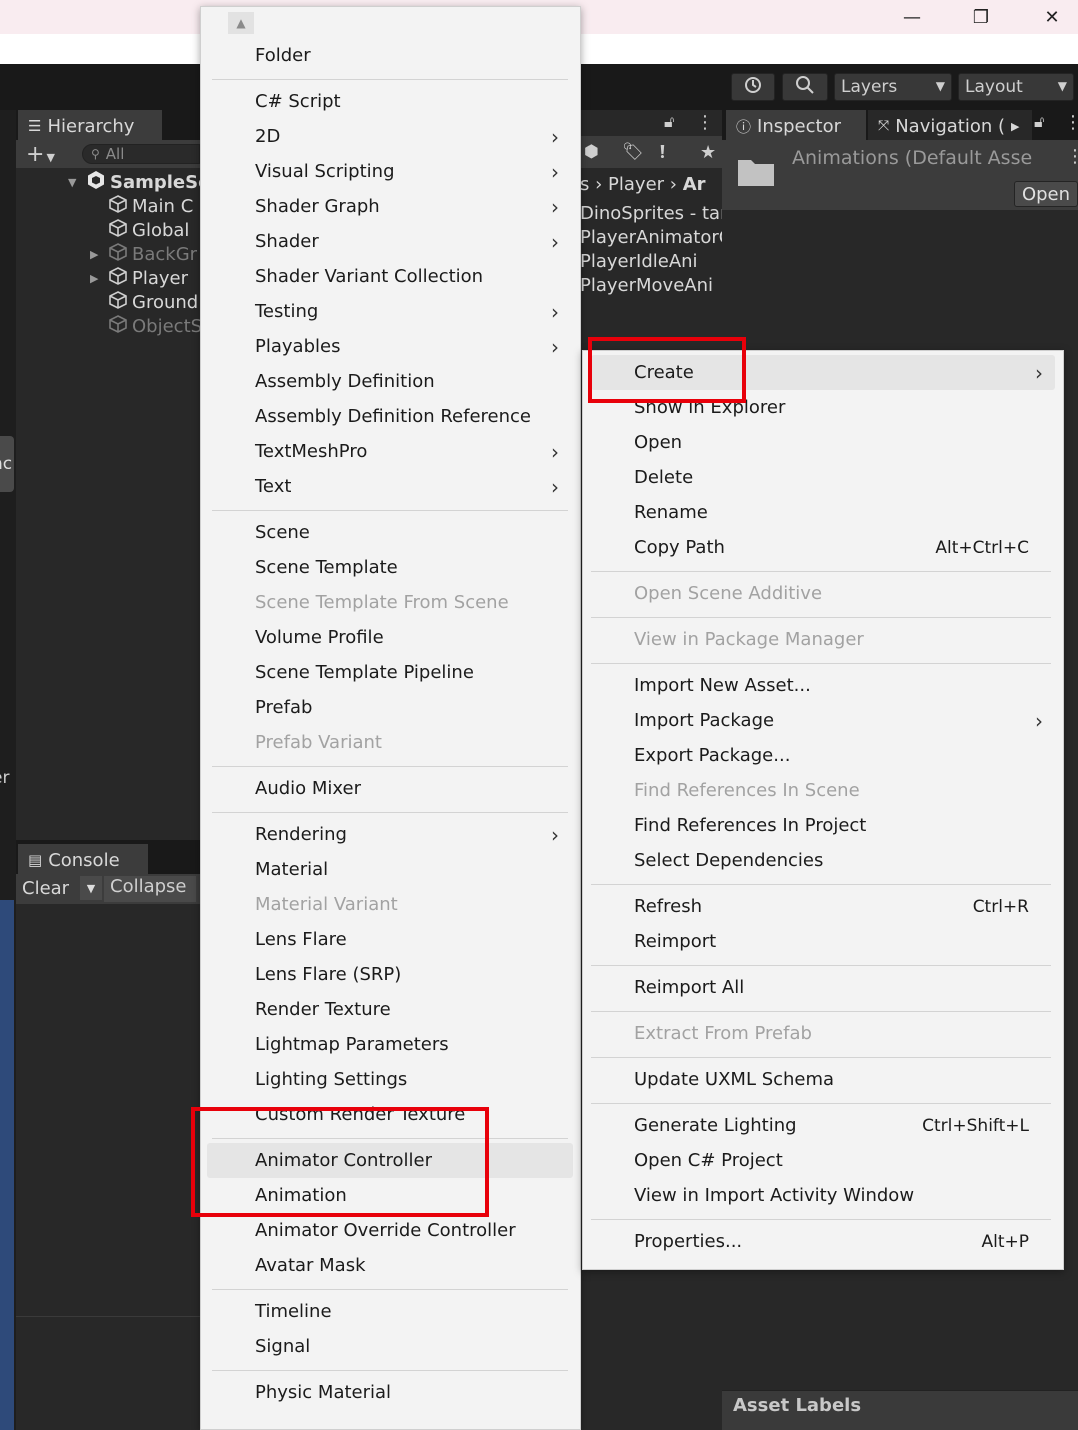 The height and width of the screenshot is (1430, 1078). I want to click on menu-item-label: Scene Template Pipeline, so click(364, 672).